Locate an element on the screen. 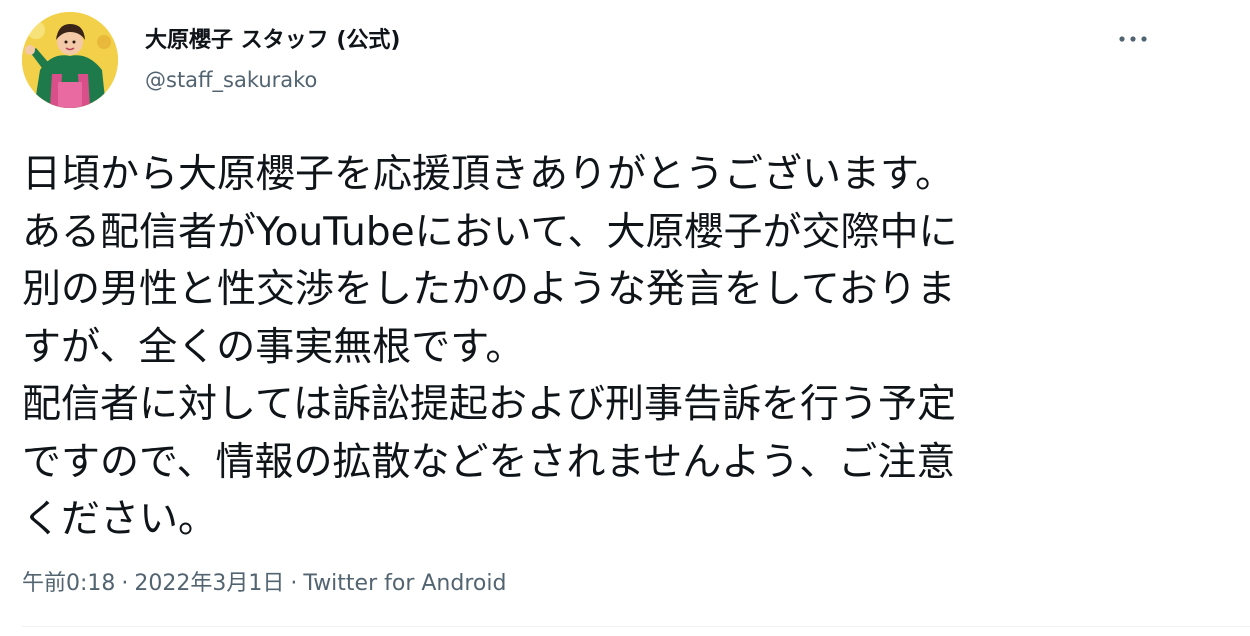 This screenshot has height=636, width=1250. tweet-source-link: Twitter for Android is located at coordinates (404, 583).